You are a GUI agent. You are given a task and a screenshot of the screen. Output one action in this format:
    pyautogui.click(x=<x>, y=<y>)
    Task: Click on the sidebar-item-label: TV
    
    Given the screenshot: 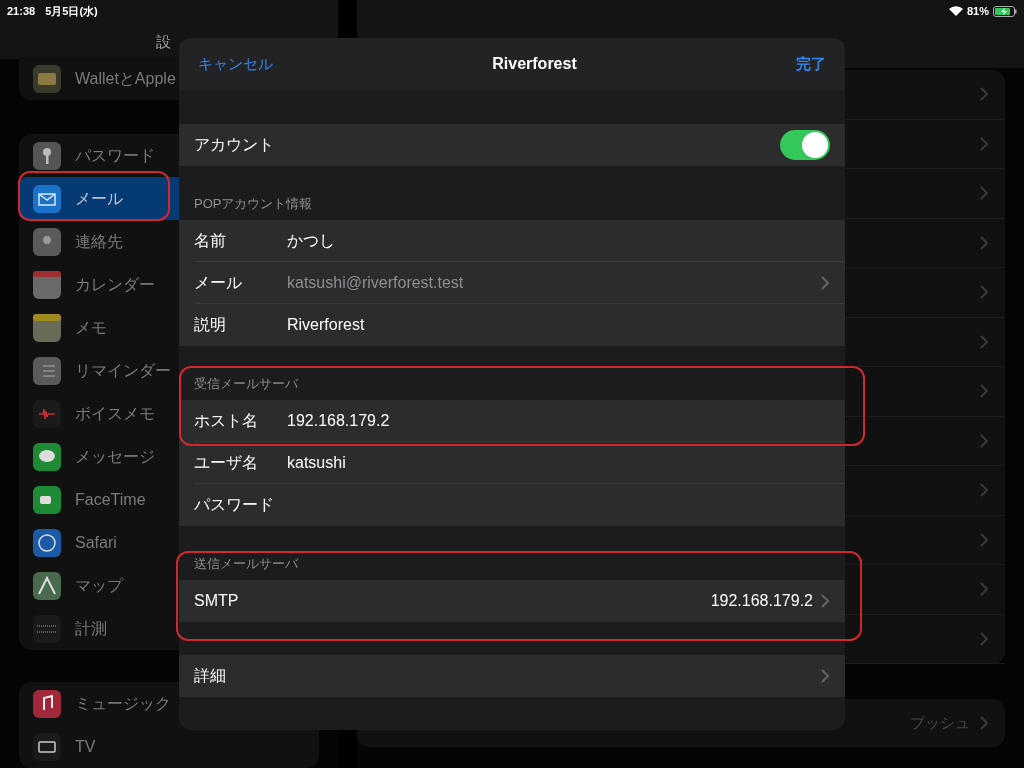 What is the action you would take?
    pyautogui.click(x=85, y=746)
    